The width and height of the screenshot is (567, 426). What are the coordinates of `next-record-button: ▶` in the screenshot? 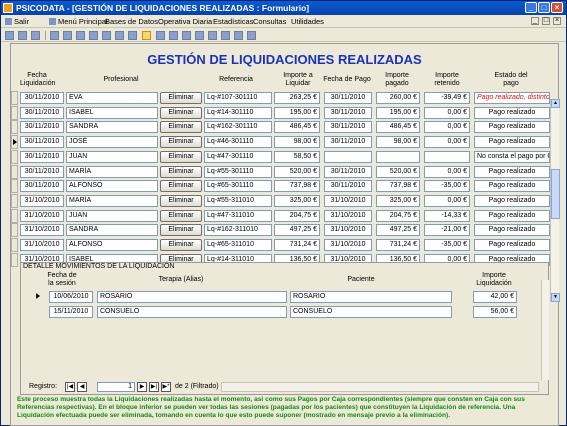 It's located at (142, 387).